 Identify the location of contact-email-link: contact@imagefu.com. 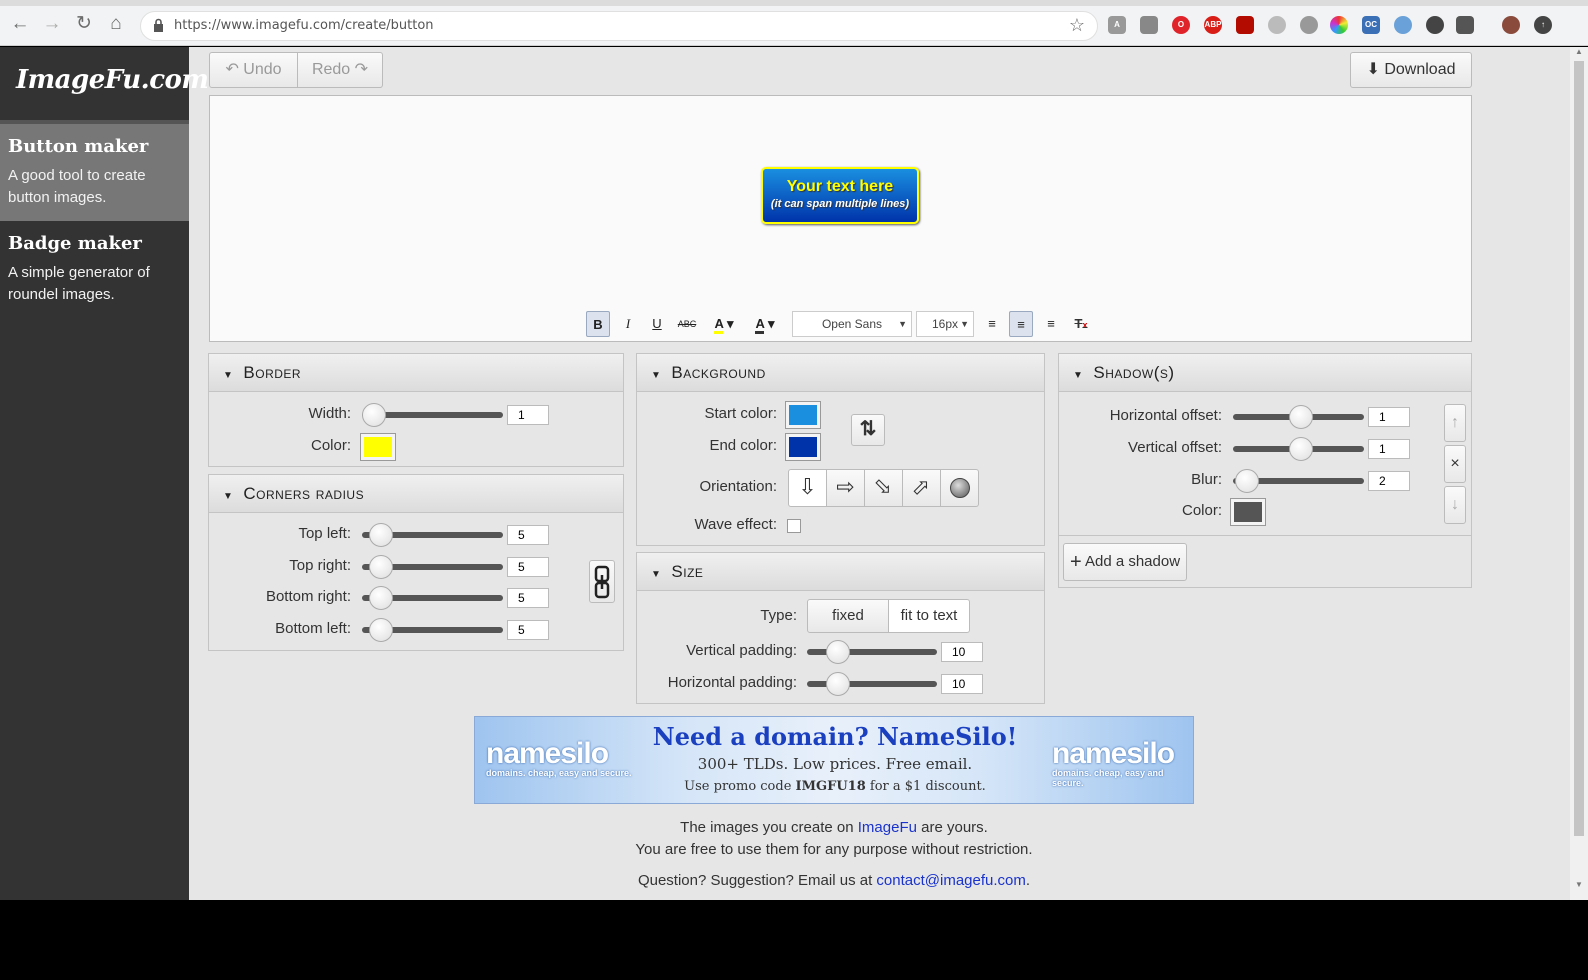
(950, 880).